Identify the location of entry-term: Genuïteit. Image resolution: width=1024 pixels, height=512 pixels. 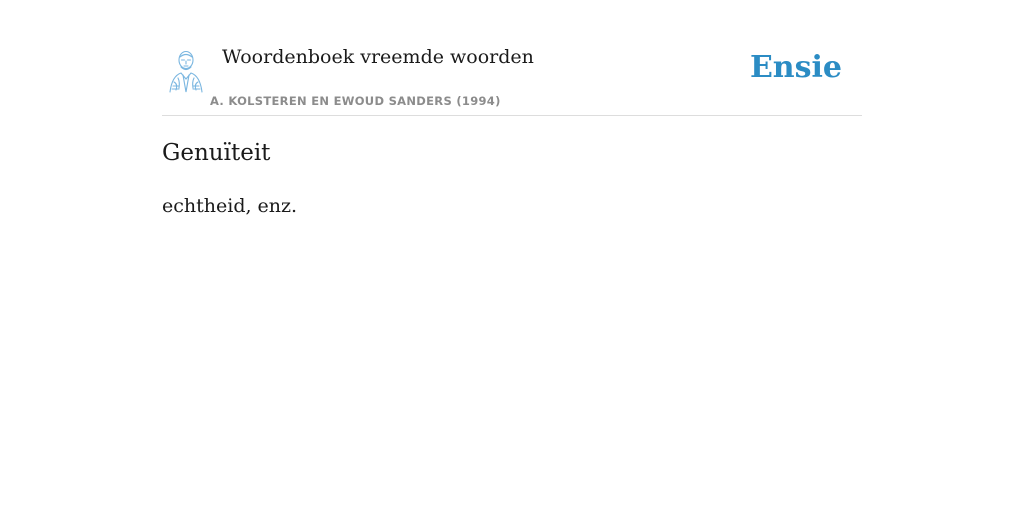
(216, 153).